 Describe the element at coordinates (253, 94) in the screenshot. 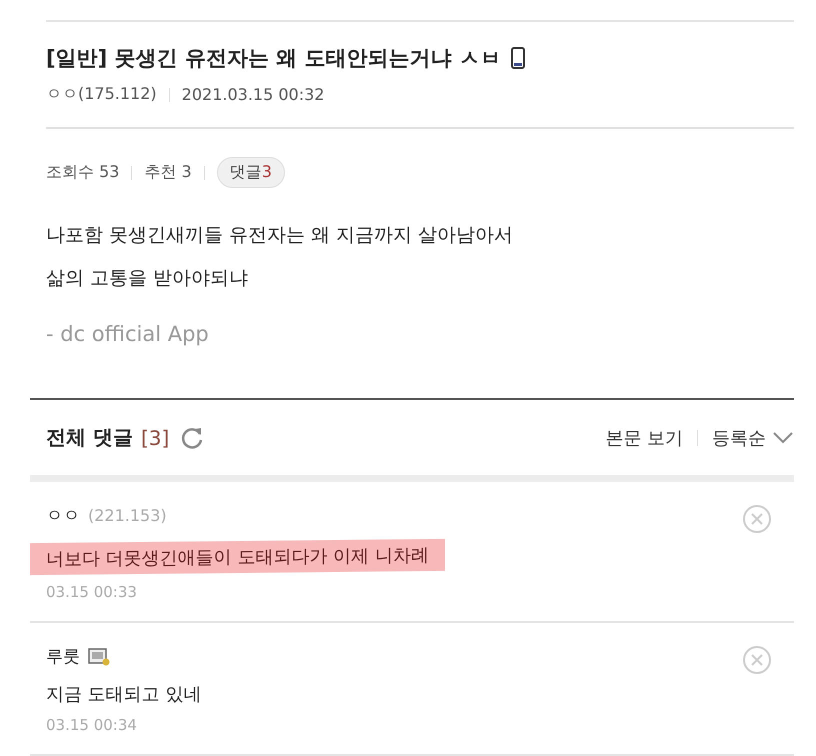

I see `post-date: 2021.03.15 00:32` at that location.